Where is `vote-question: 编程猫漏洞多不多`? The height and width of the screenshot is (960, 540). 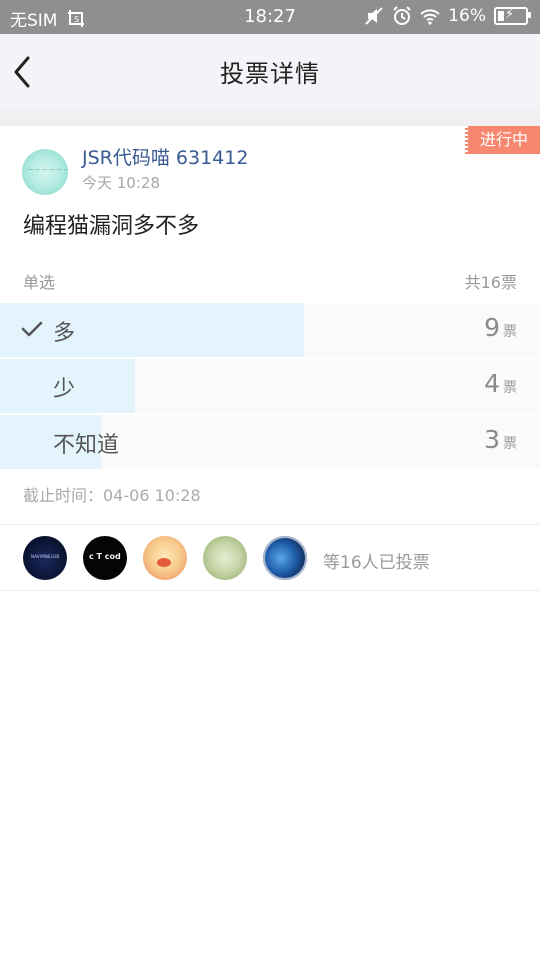 vote-question: 编程猫漏洞多不多 is located at coordinates (111, 226).